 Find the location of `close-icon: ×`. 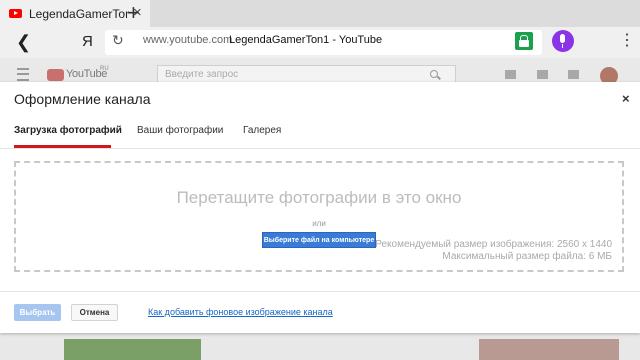

close-icon: × is located at coordinates (626, 98).